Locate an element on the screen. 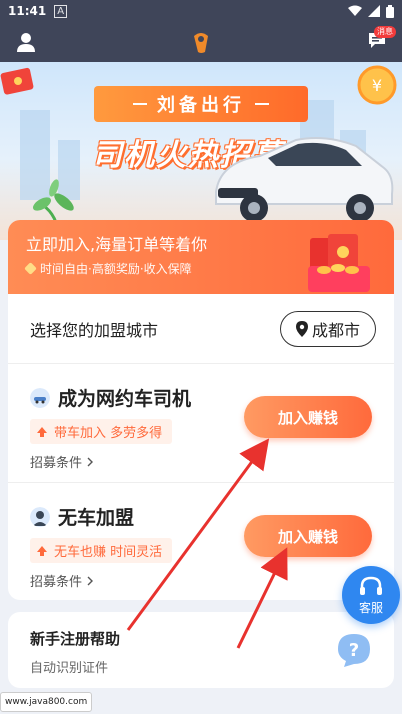  status-icons is located at coordinates (371, 11).